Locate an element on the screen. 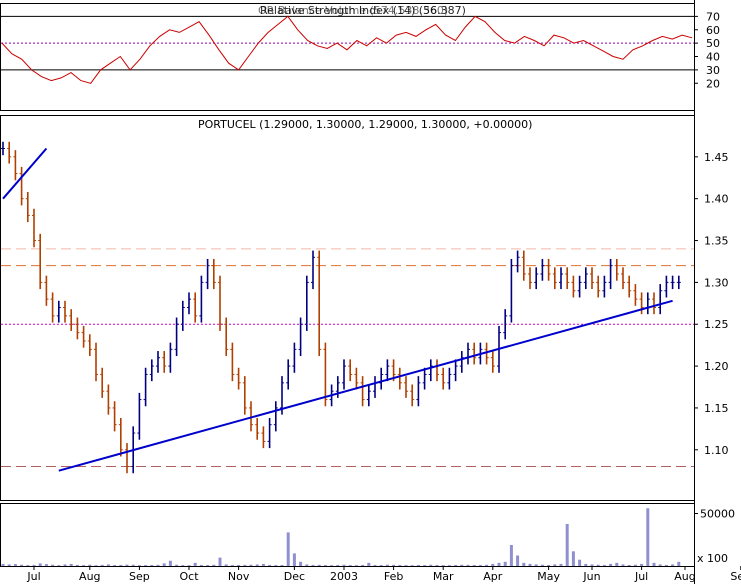 Image resolution: width=741 pixels, height=588 pixels. x-tick-label: Mar is located at coordinates (443, 576).